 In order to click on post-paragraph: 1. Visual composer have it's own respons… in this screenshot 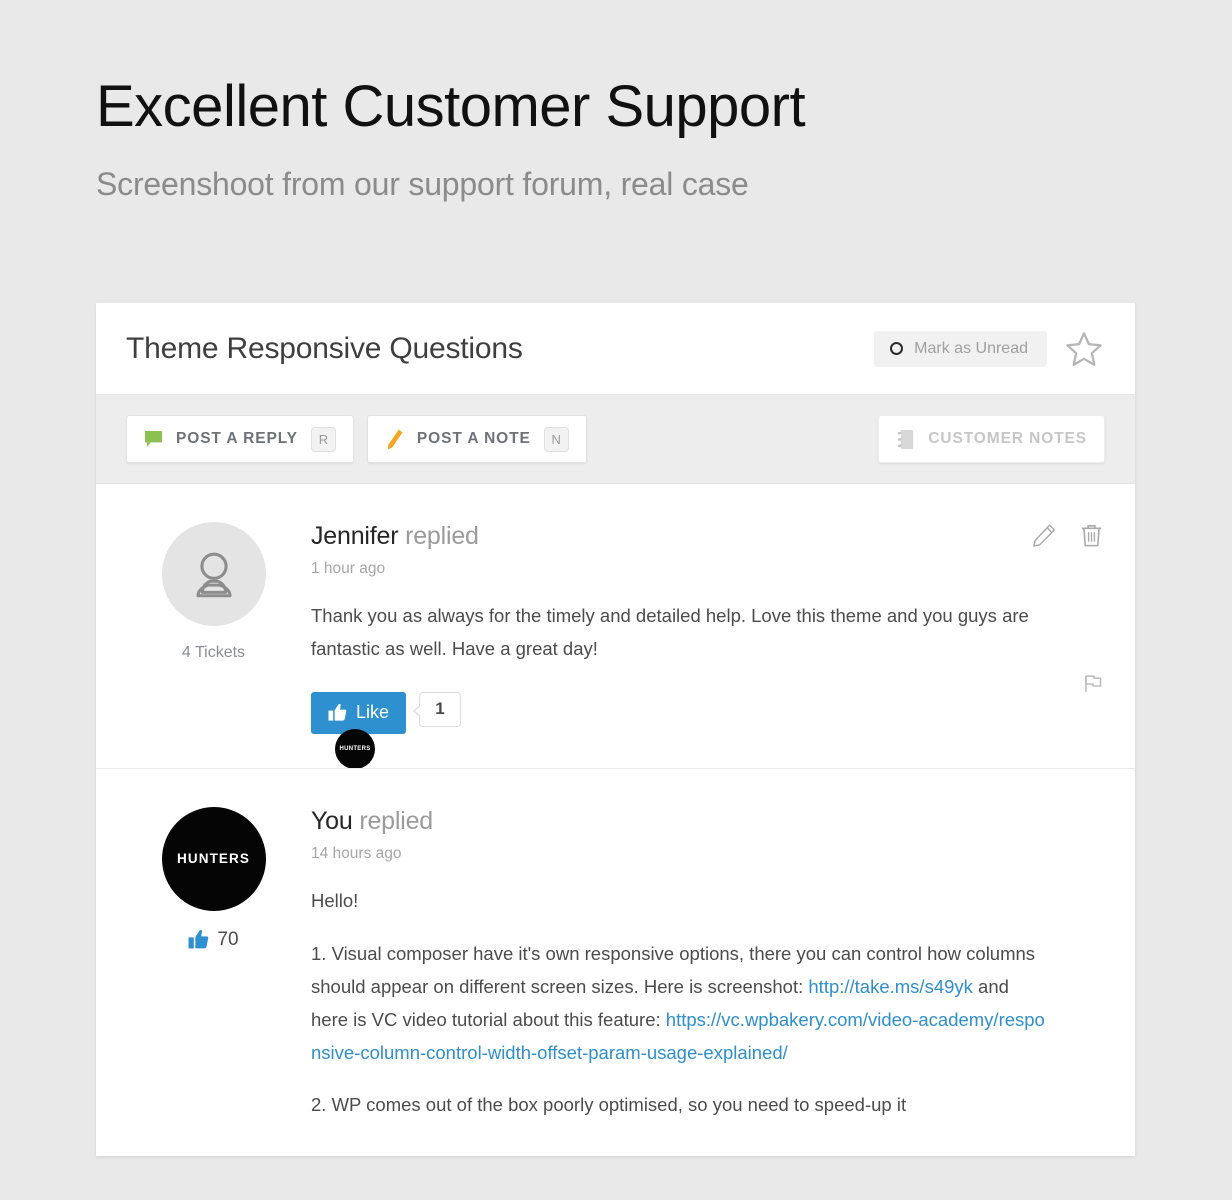, I will do `click(678, 1004)`.